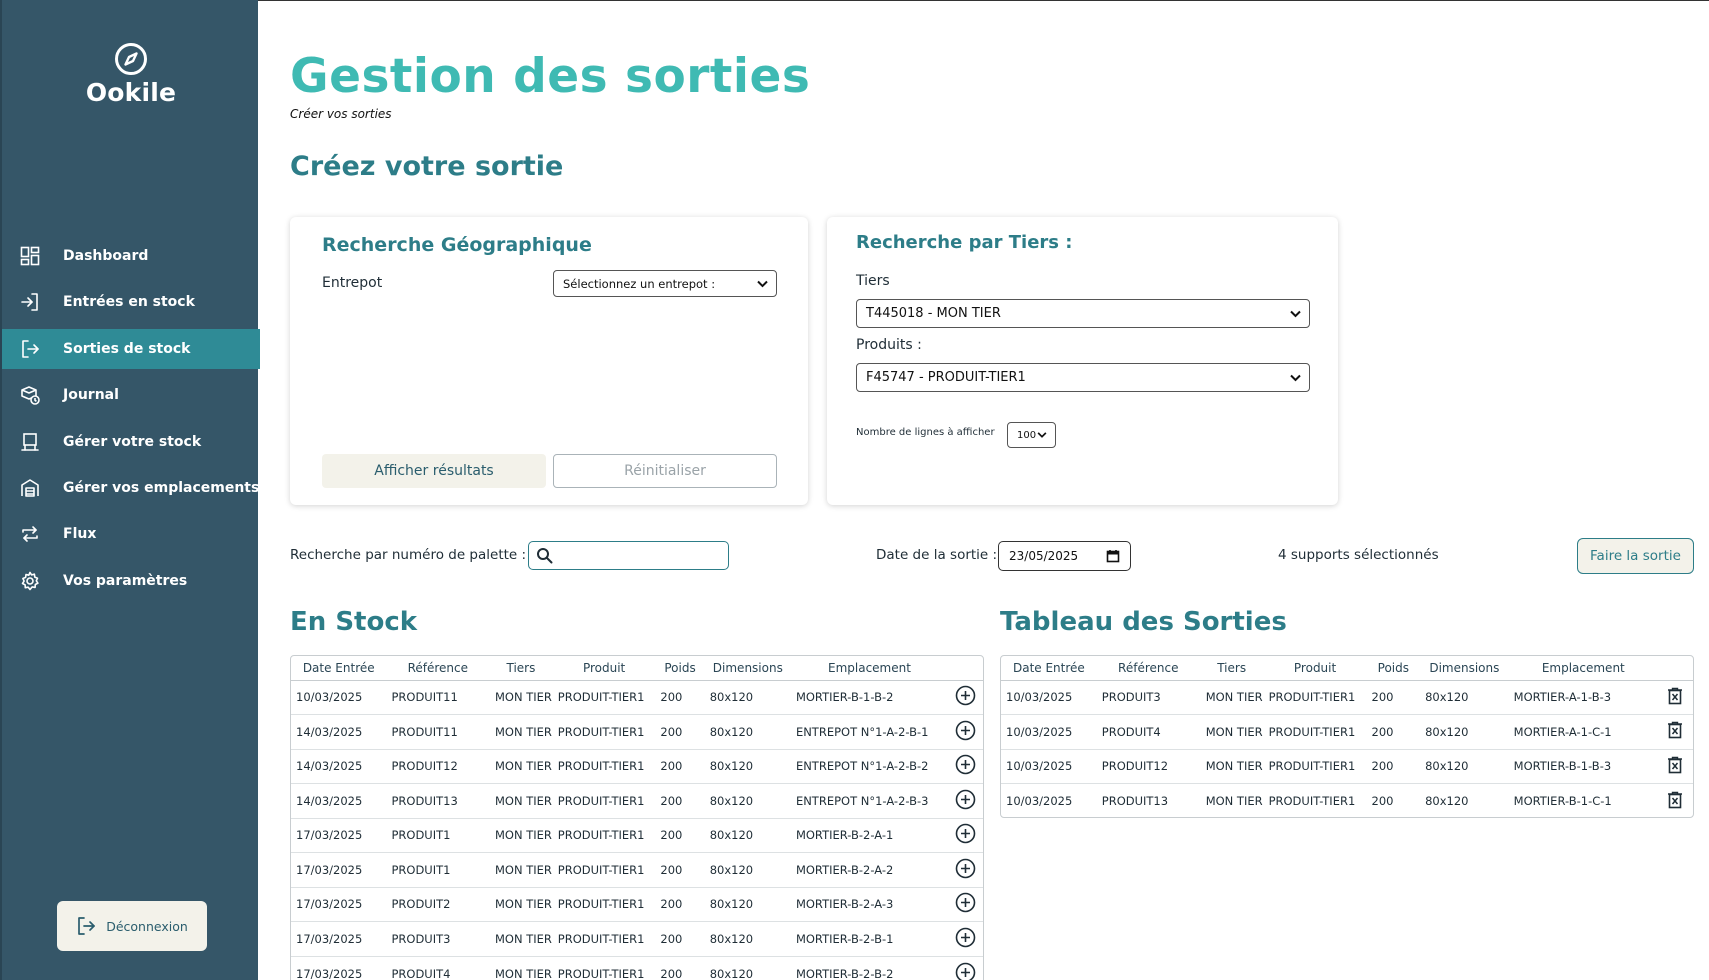 This screenshot has width=1709, height=980. What do you see at coordinates (131, 74) in the screenshot?
I see `brand-logo: Ookile` at bounding box center [131, 74].